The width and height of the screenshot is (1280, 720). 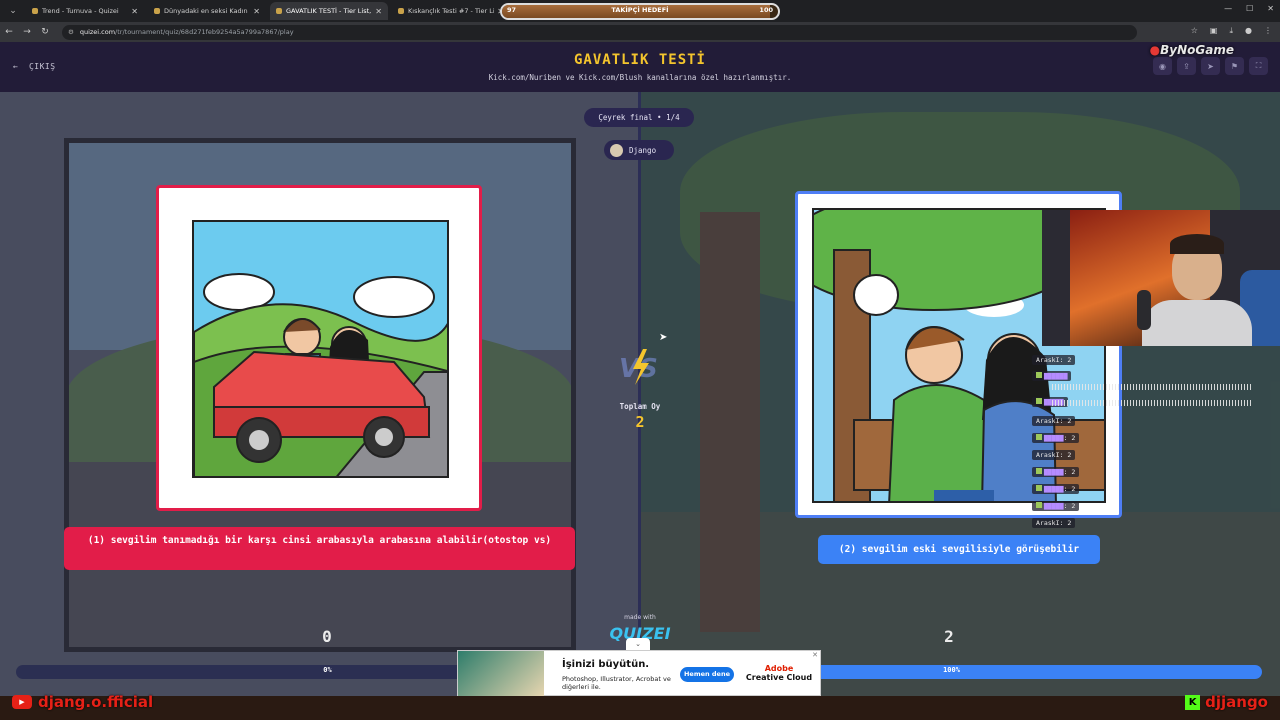 What do you see at coordinates (640, 708) in the screenshot?
I see `stream-footer` at bounding box center [640, 708].